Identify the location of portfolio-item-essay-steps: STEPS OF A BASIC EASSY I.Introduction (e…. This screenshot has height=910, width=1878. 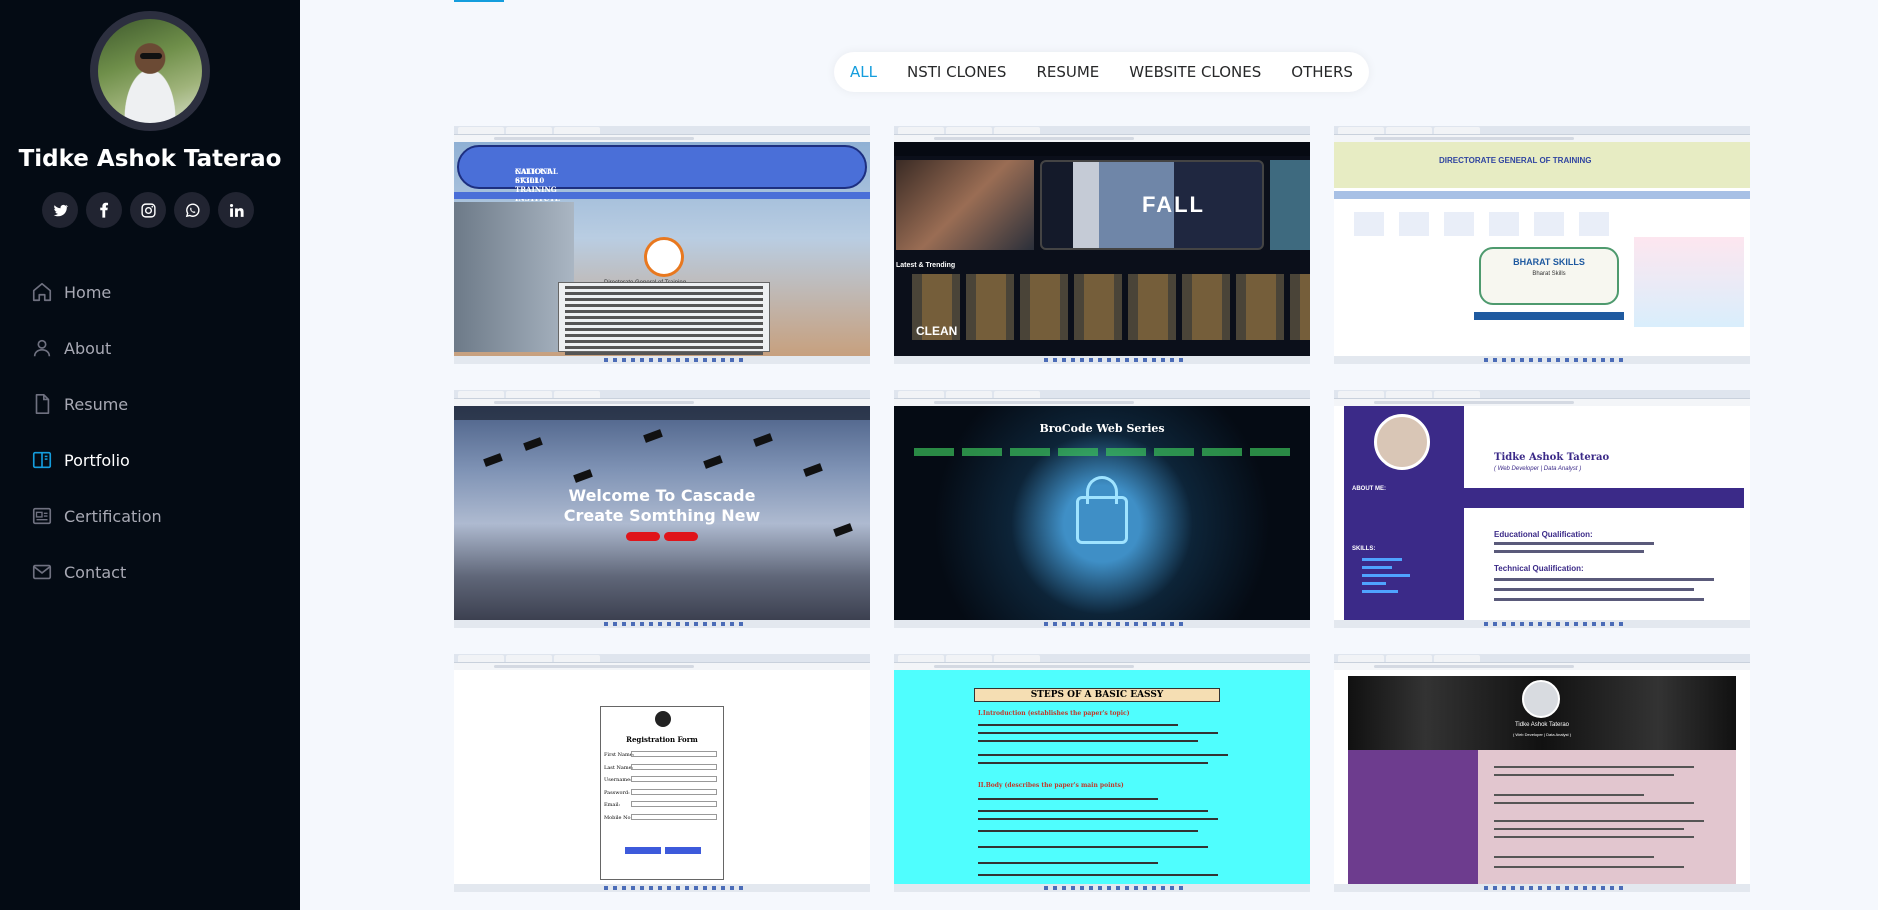
(1102, 773).